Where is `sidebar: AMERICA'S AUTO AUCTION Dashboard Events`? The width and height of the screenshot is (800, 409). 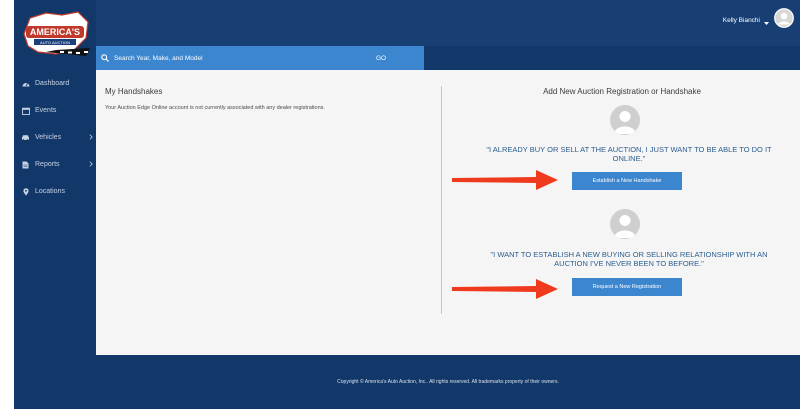 sidebar: AMERICA'S AUTO AUCTION Dashboard Events is located at coordinates (55, 204).